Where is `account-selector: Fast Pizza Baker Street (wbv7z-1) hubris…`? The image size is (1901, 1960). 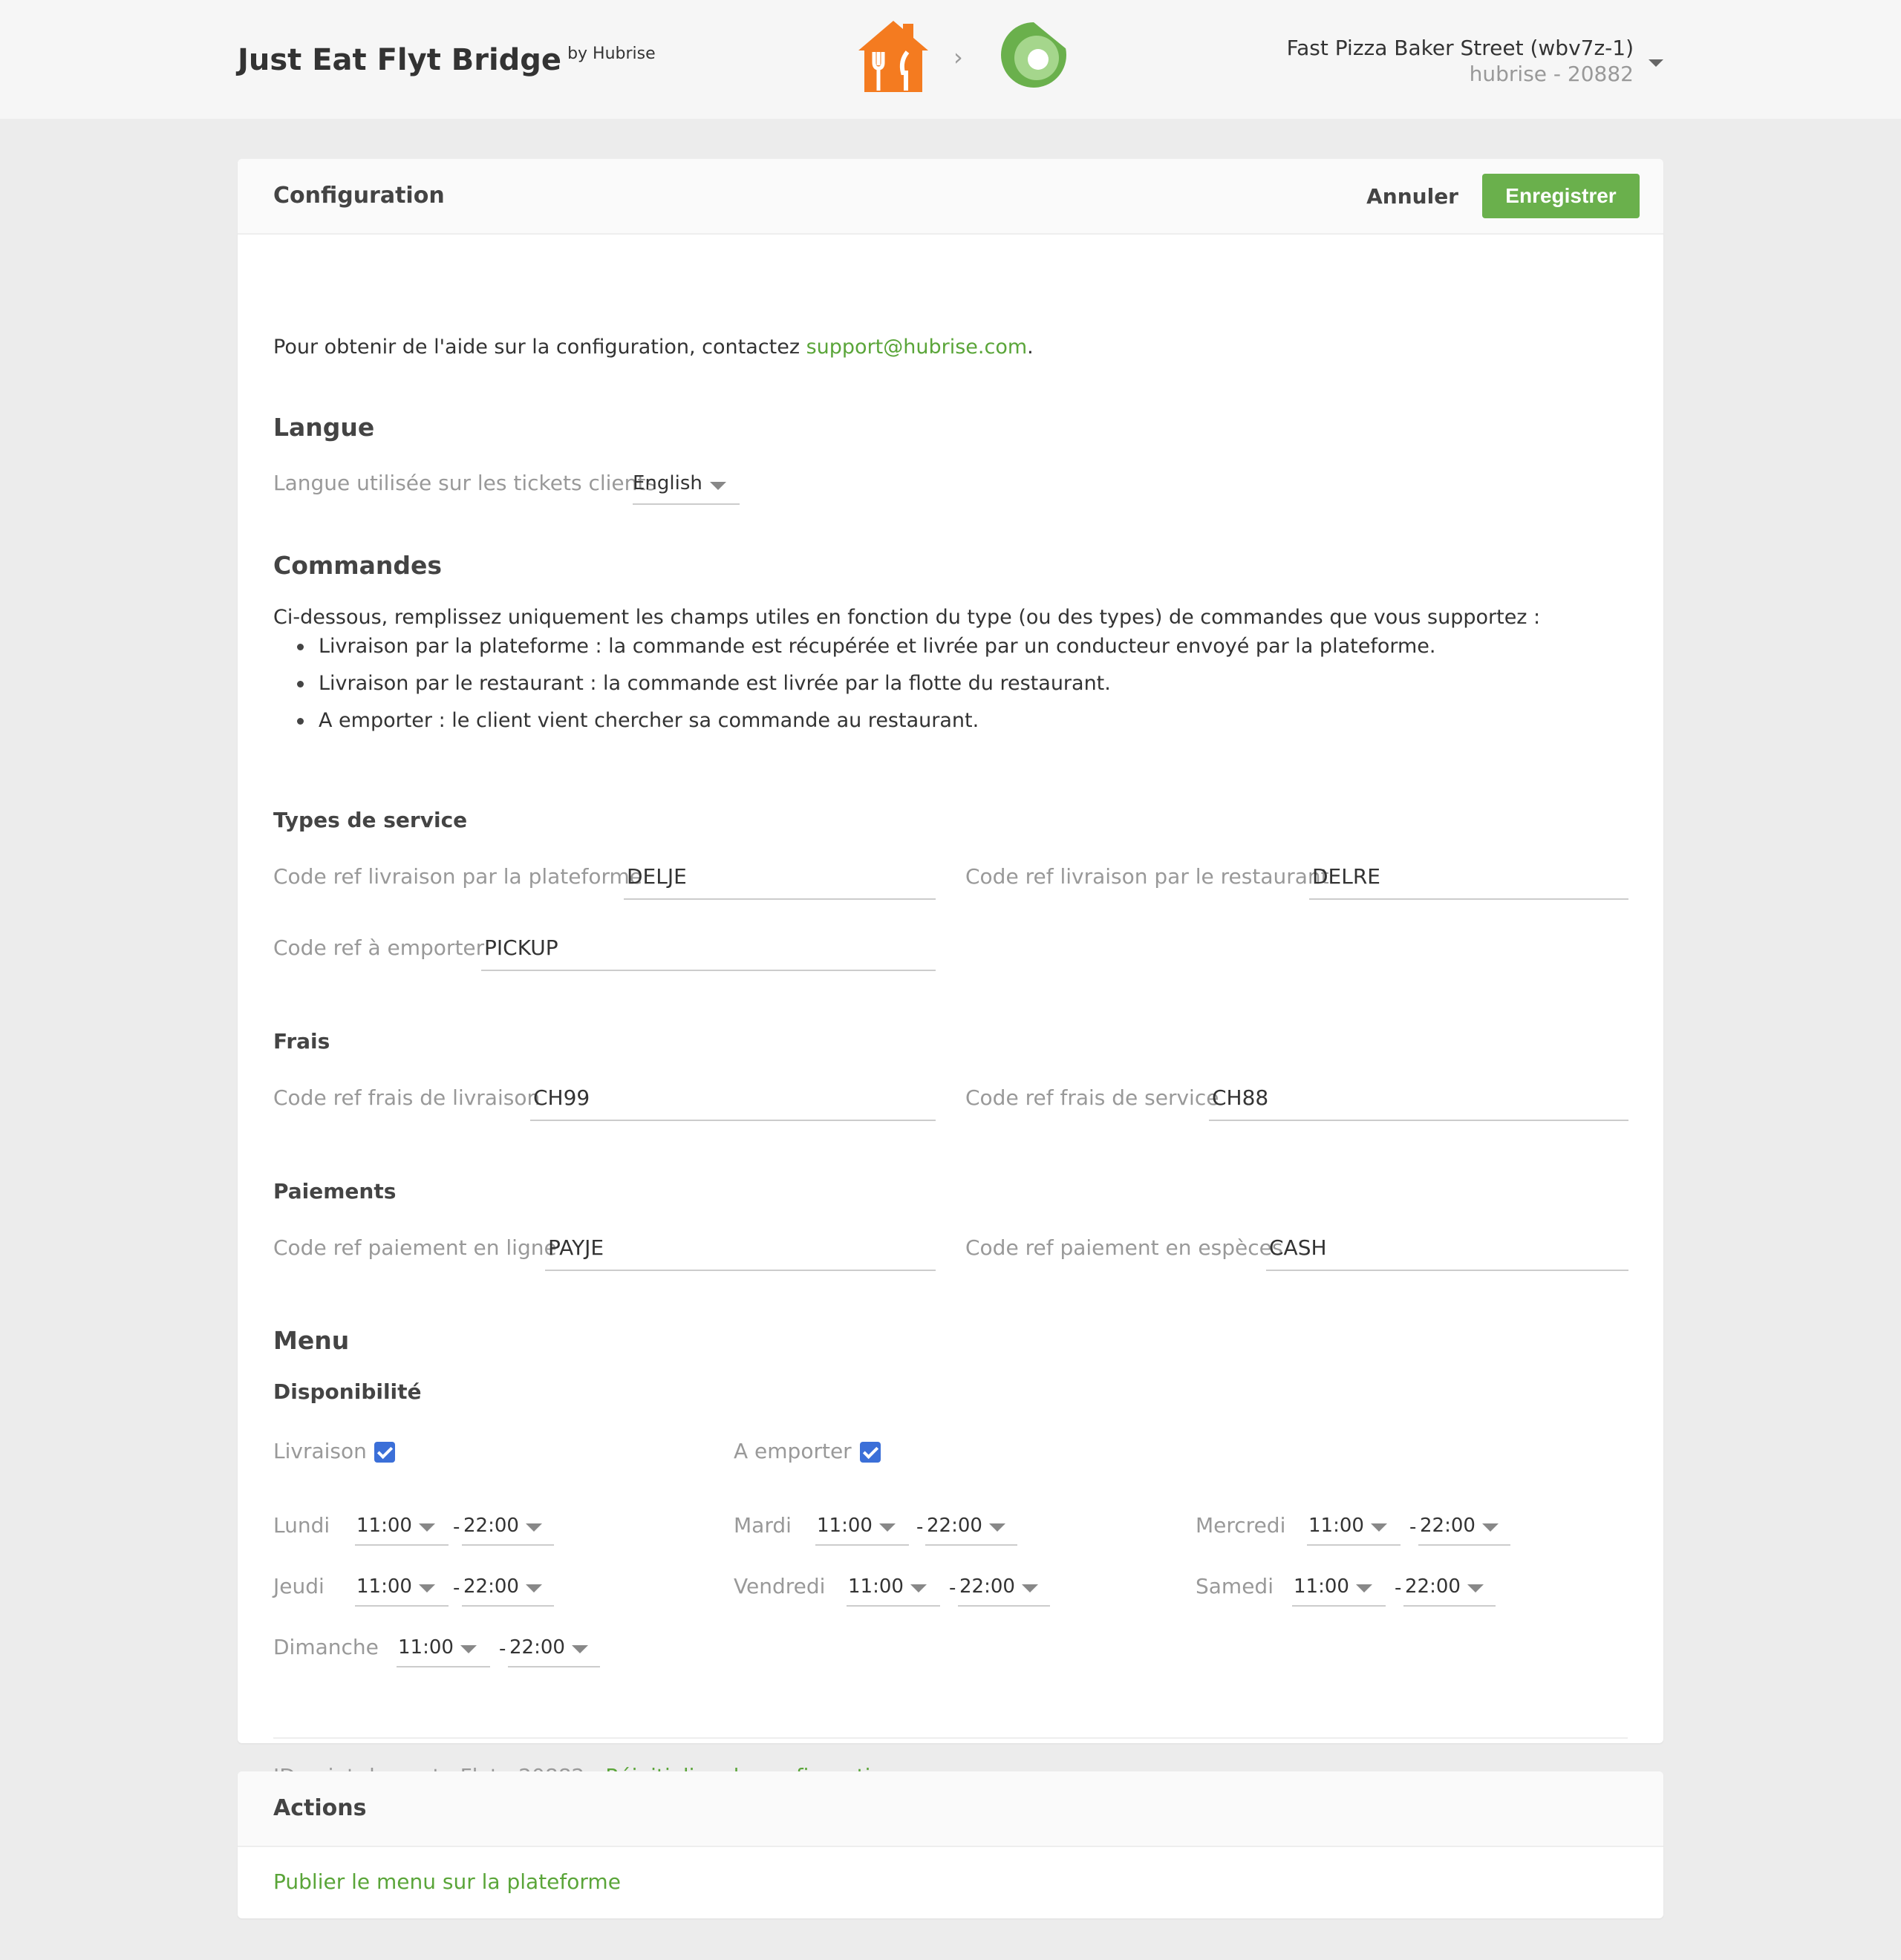 account-selector: Fast Pizza Baker Street (wbv7z-1) hubris… is located at coordinates (1460, 61).